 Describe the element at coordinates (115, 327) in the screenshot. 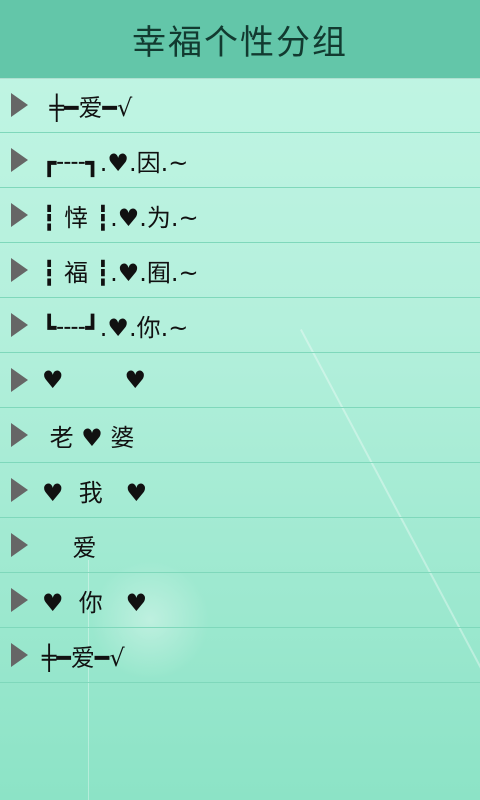

I see `group-label: ┗╌╌┛.♥.你.~` at that location.